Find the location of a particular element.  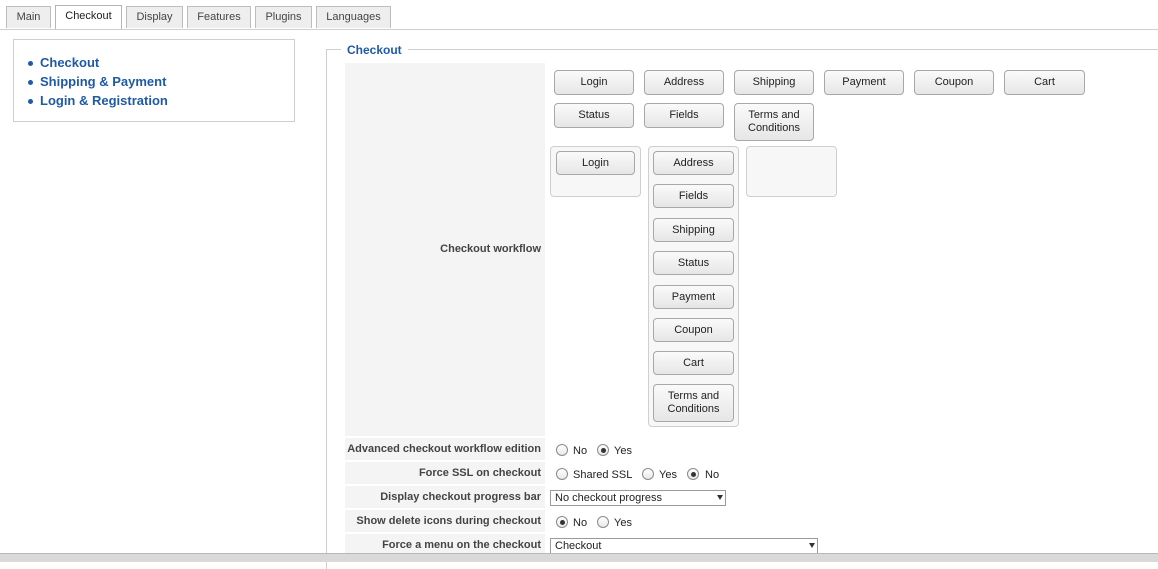

delete-icons-no-radio is located at coordinates (562, 522).